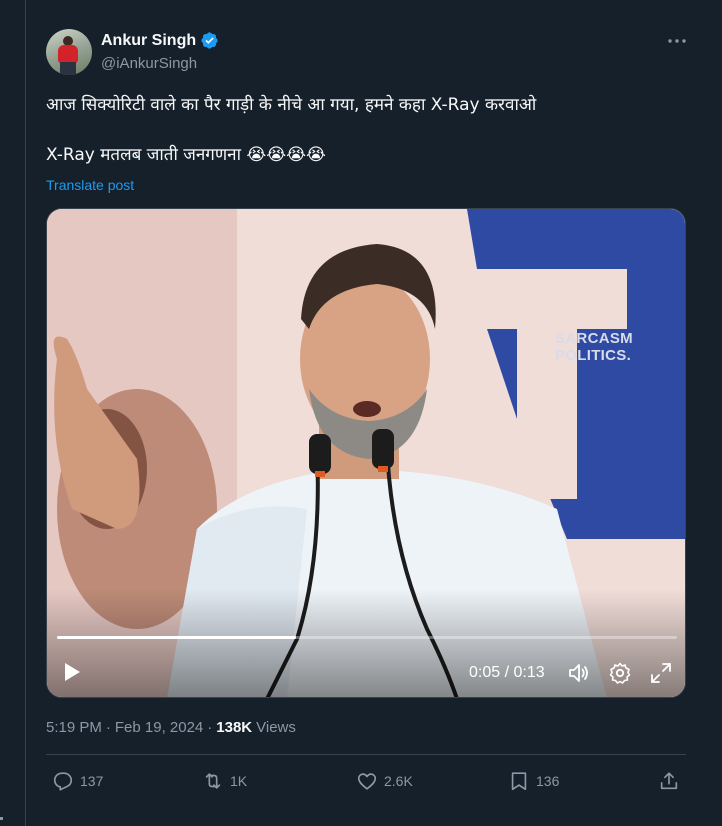 This screenshot has width=722, height=826. What do you see at coordinates (77, 781) in the screenshot?
I see `reply-button: 137` at bounding box center [77, 781].